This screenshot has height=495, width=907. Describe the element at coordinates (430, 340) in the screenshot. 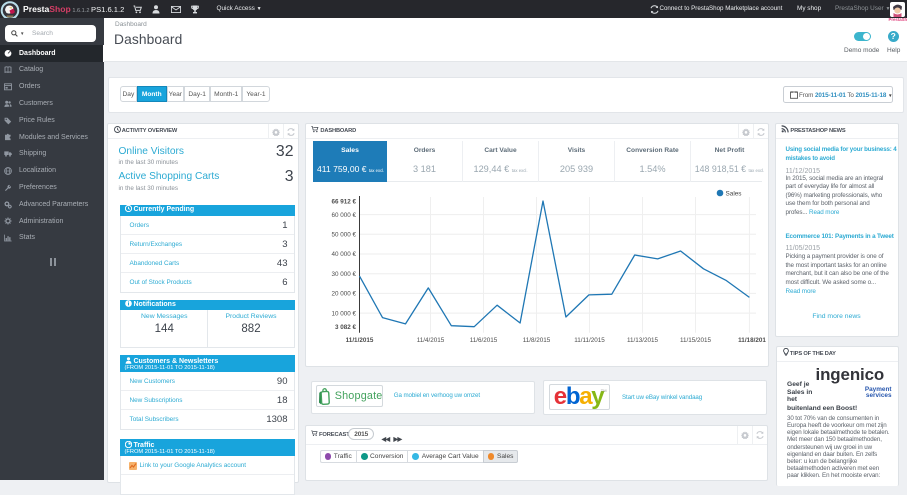

I see `svg-text: 11/4/2015` at that location.